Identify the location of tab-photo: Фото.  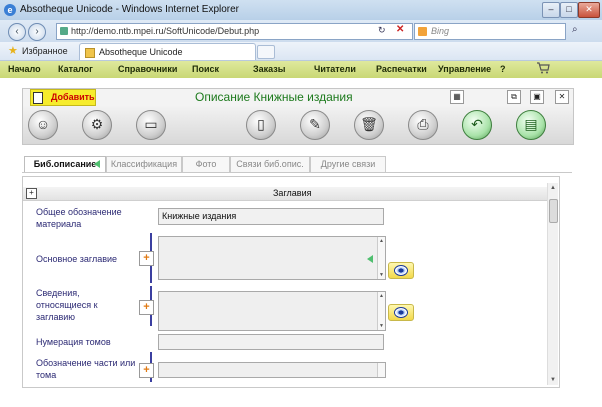
(206, 164).